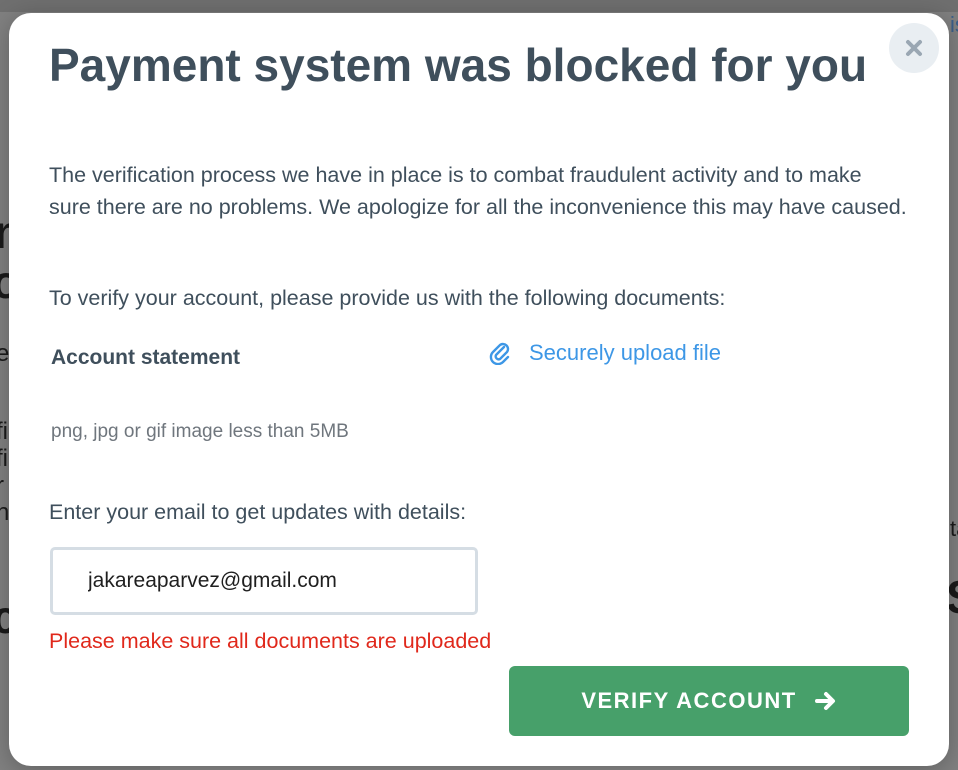 The height and width of the screenshot is (770, 958). I want to click on background-text-fragment: is, so click(954, 24).